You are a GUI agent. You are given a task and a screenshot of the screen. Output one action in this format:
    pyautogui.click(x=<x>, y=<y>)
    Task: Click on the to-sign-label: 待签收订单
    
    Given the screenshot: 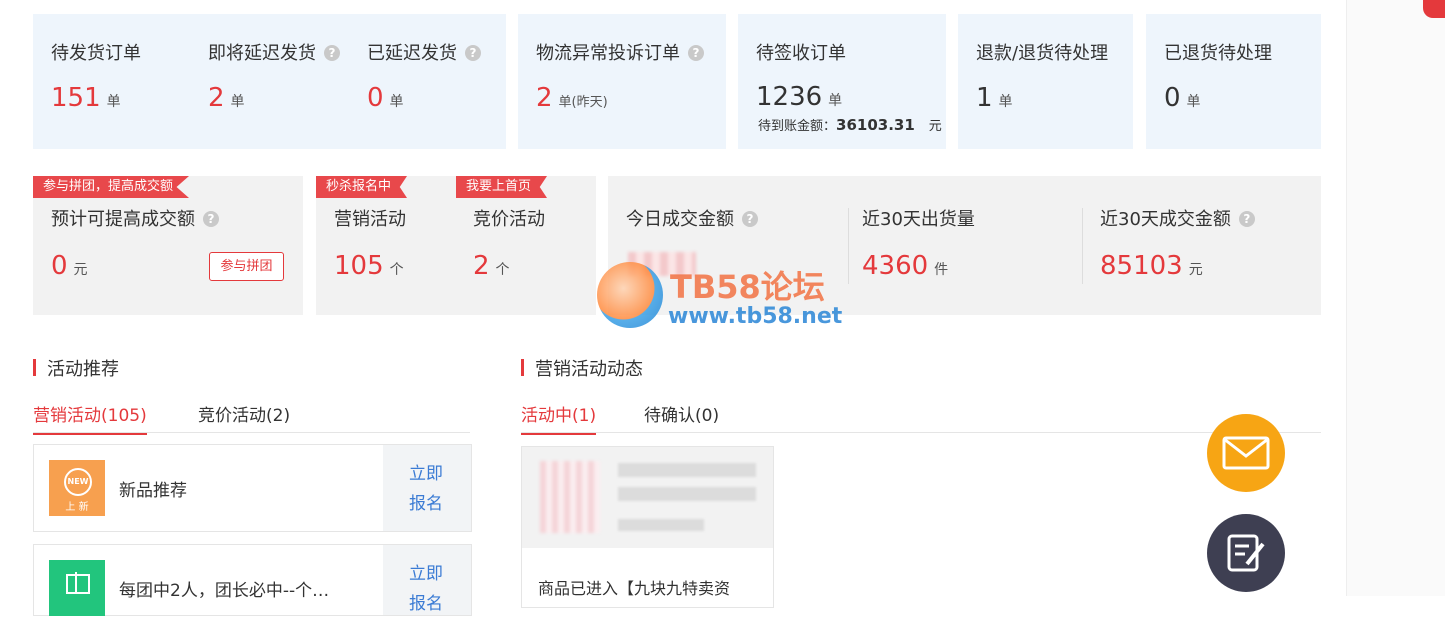 What is the action you would take?
    pyautogui.click(x=801, y=53)
    